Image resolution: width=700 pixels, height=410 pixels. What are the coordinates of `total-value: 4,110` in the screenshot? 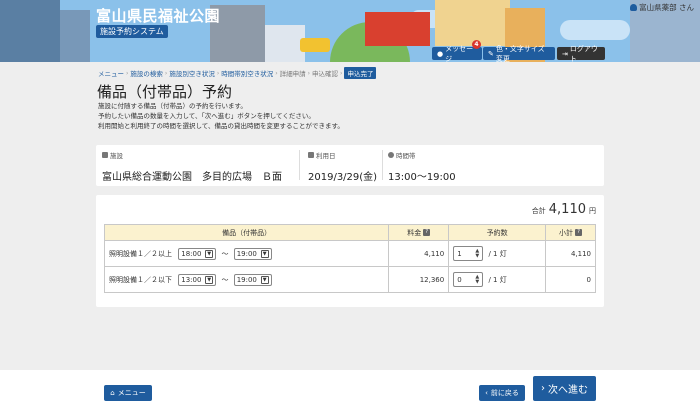 It's located at (567, 209).